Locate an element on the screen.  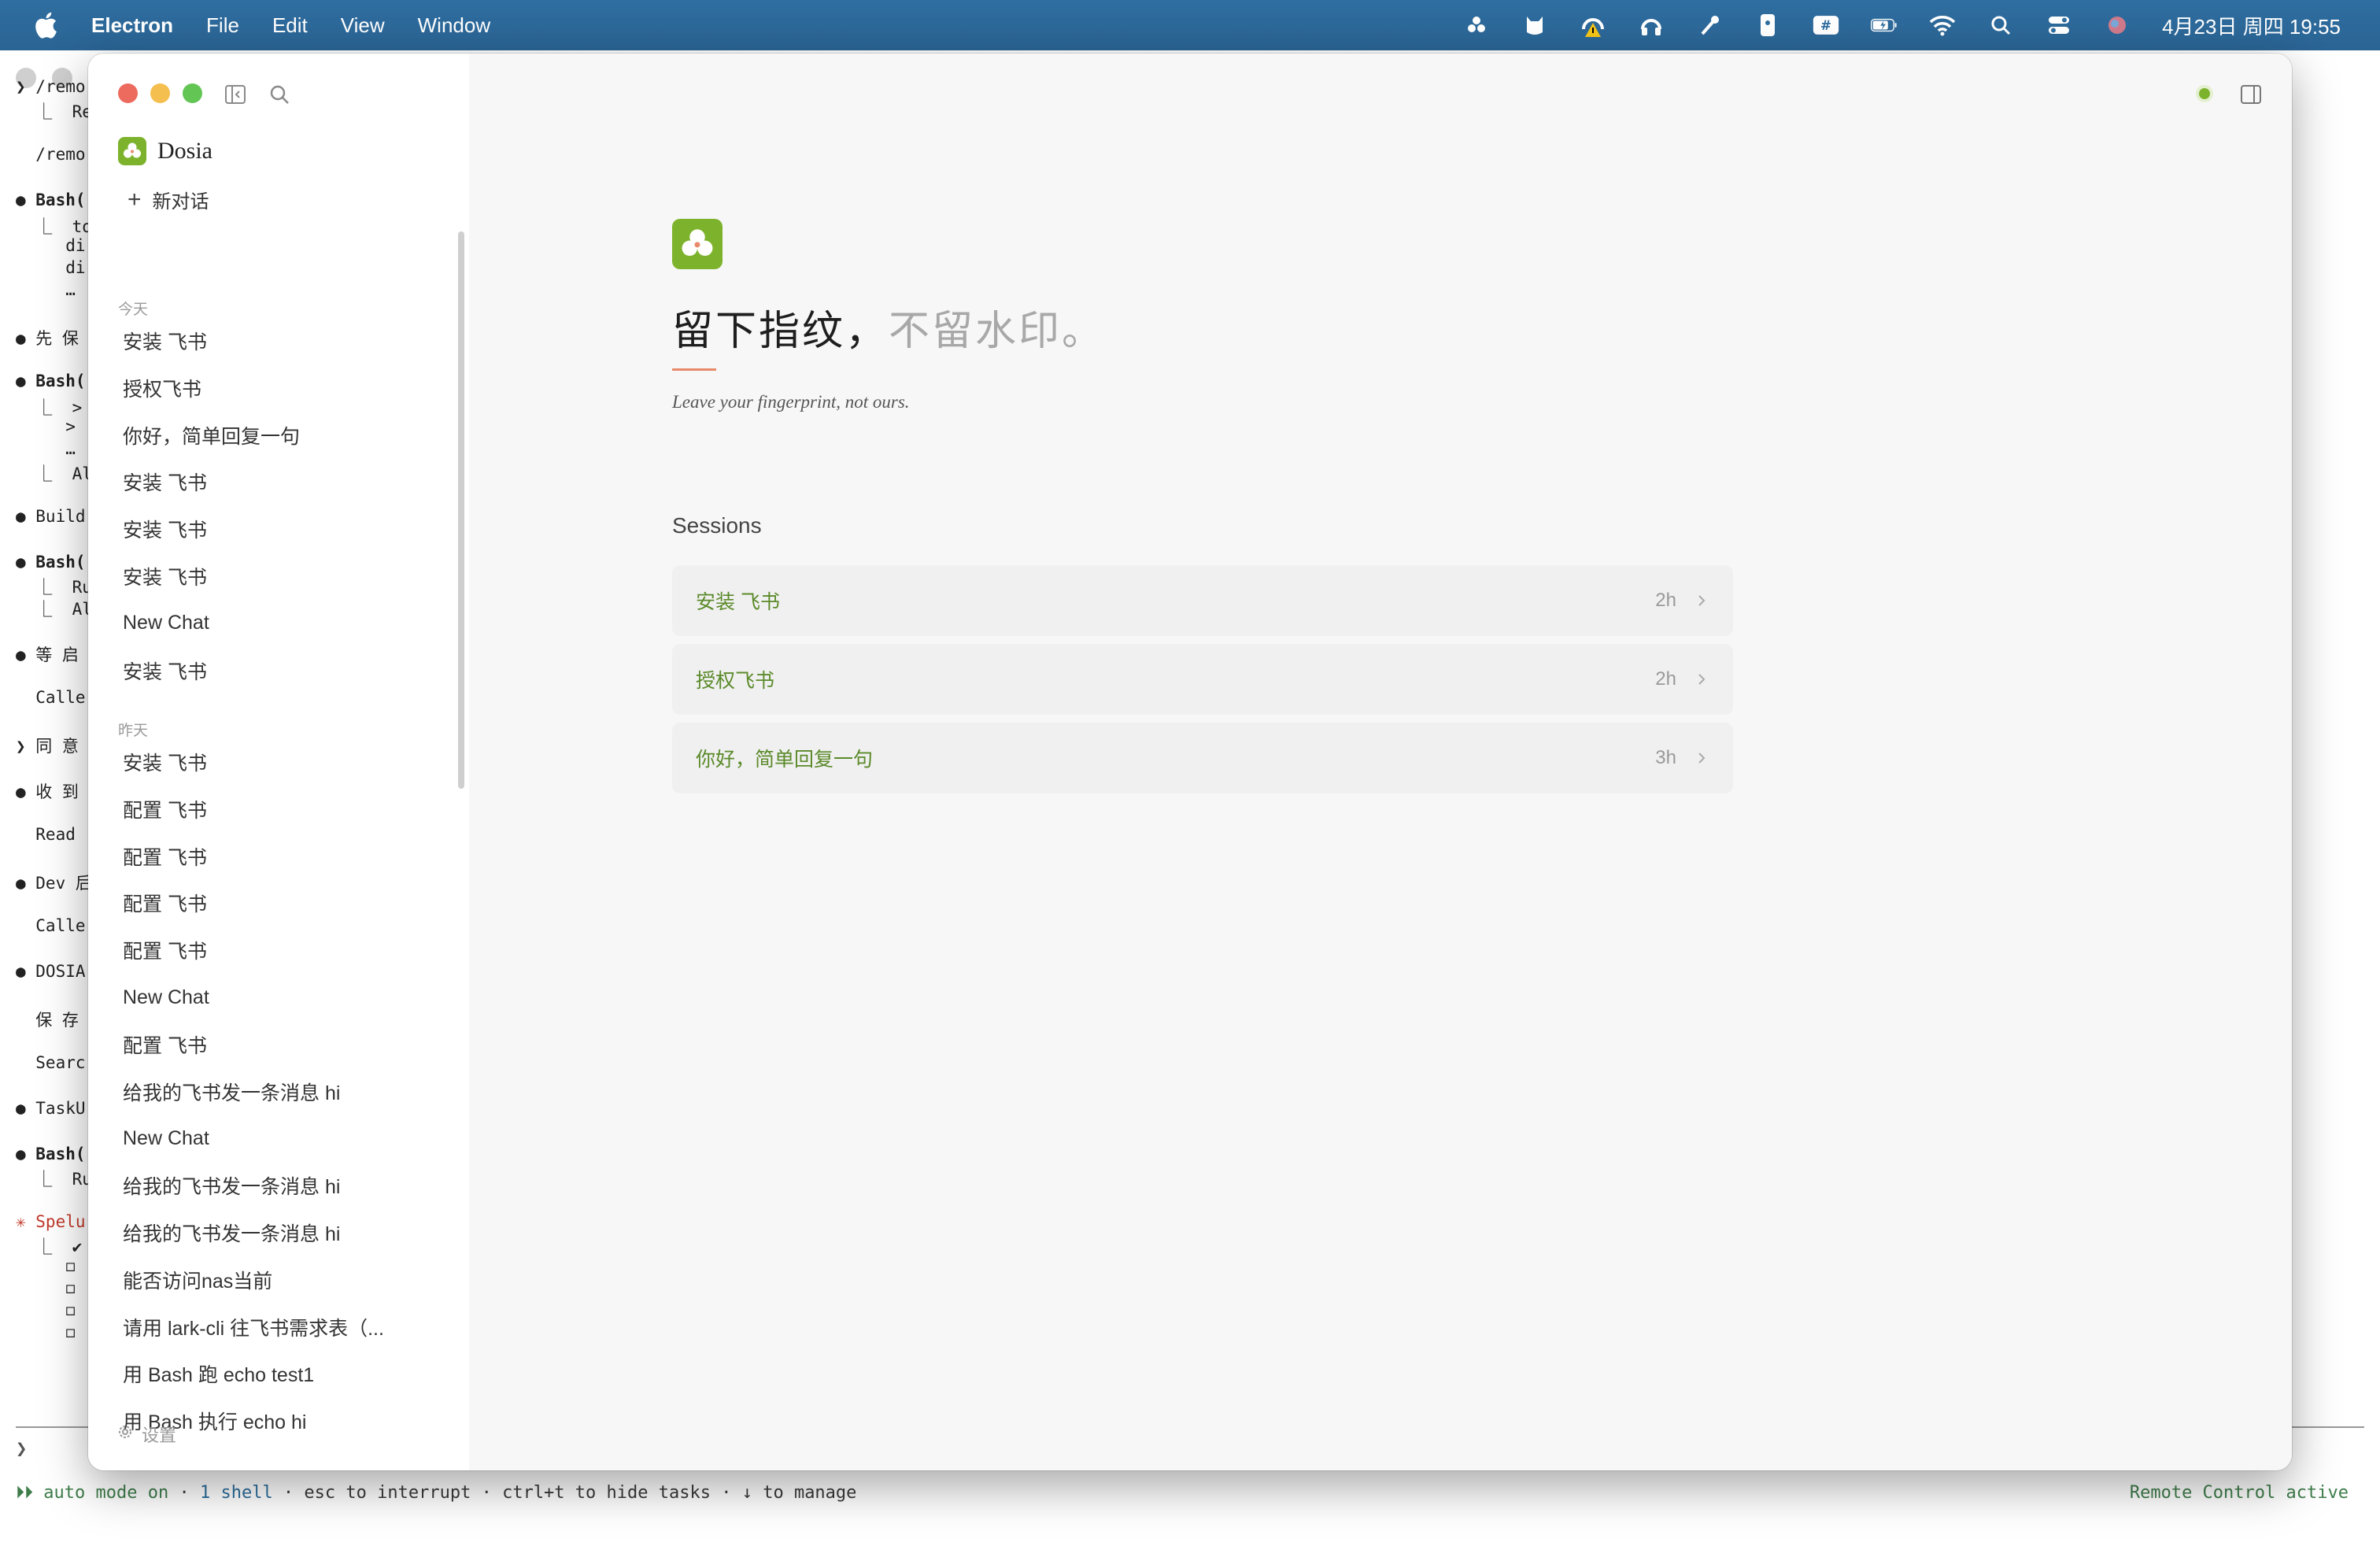
settings-label: 设置 is located at coordinates (159, 1435).